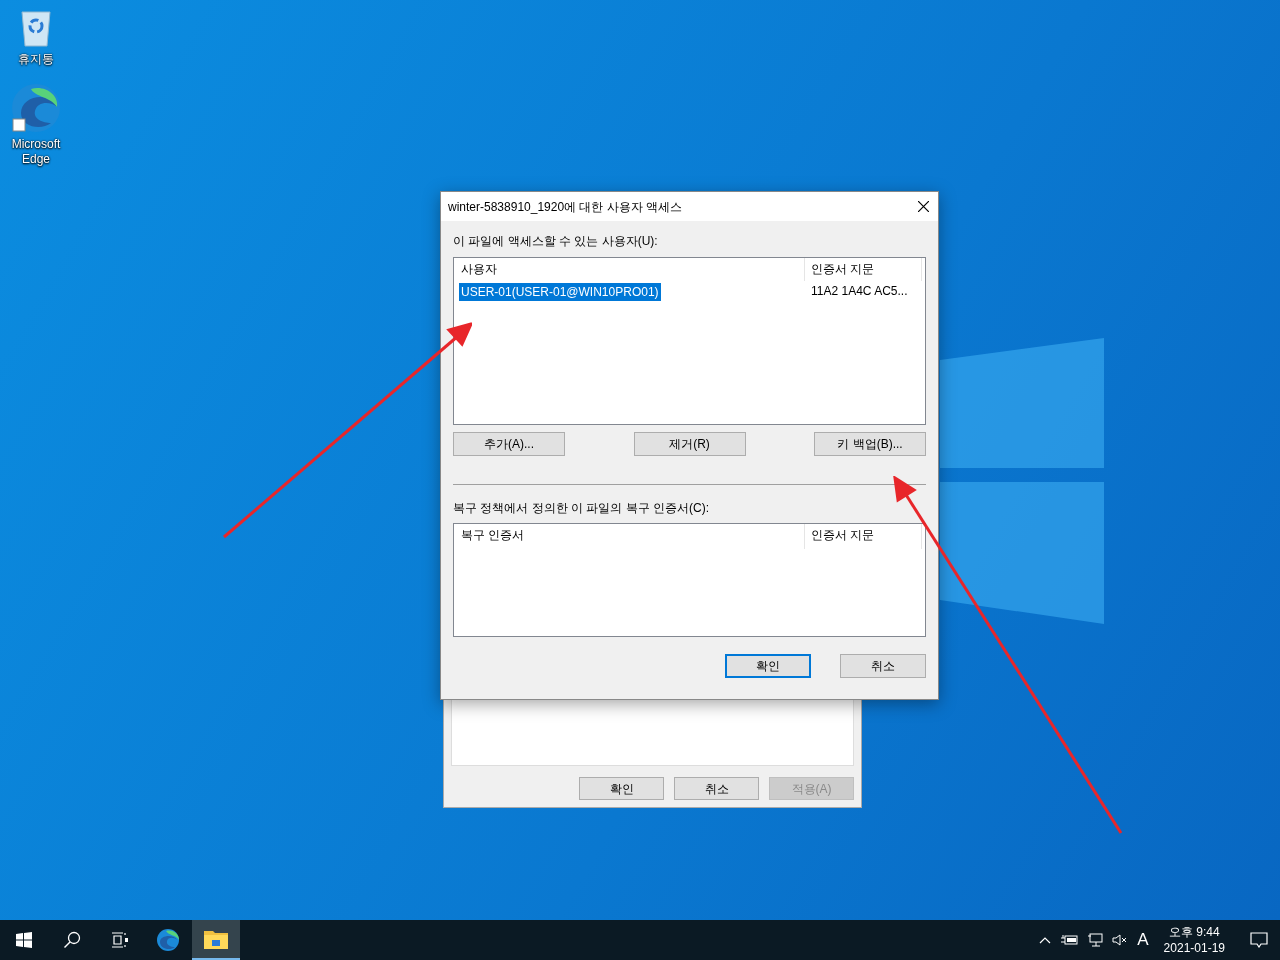  Describe the element at coordinates (36, 152) in the screenshot. I see `desktop-icon-label: Microsoft Edge` at that location.